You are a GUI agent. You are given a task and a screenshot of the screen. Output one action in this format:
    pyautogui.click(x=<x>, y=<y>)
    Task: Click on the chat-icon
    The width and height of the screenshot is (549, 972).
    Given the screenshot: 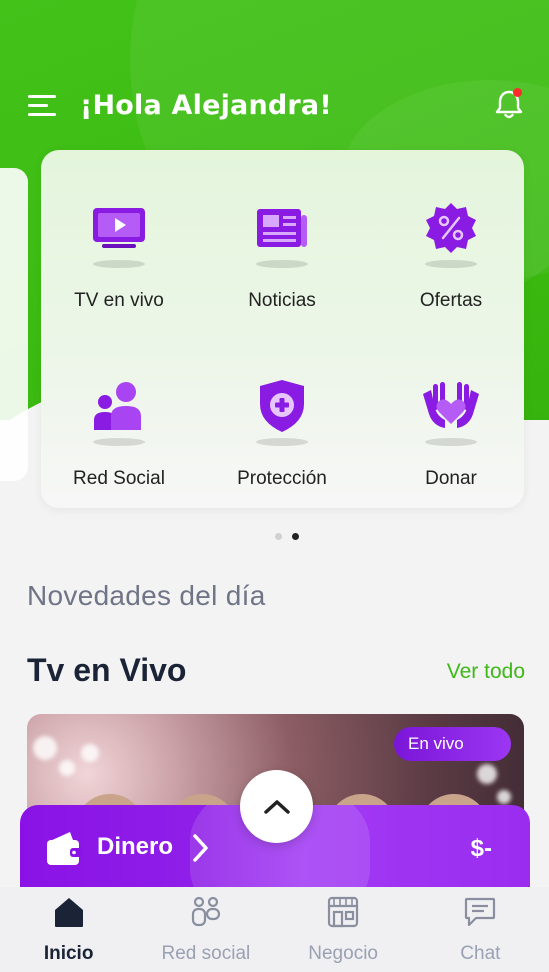 What is the action you would take?
    pyautogui.click(x=480, y=912)
    